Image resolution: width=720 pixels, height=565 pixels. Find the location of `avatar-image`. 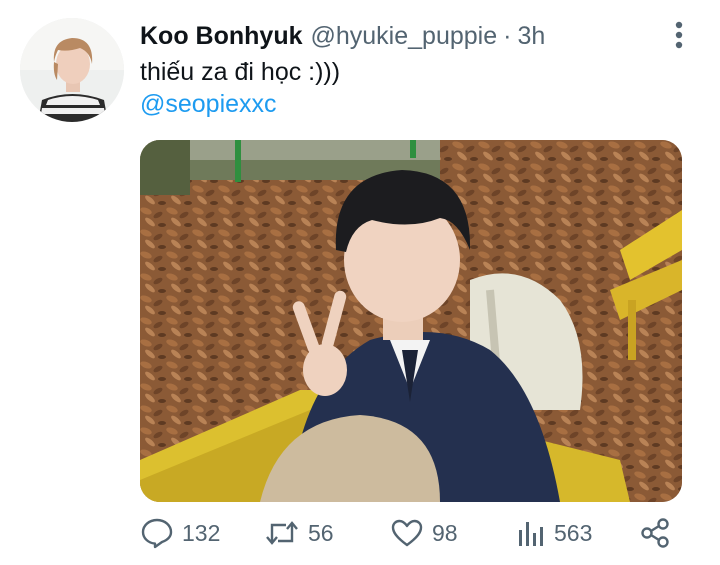

avatar-image is located at coordinates (72, 70).